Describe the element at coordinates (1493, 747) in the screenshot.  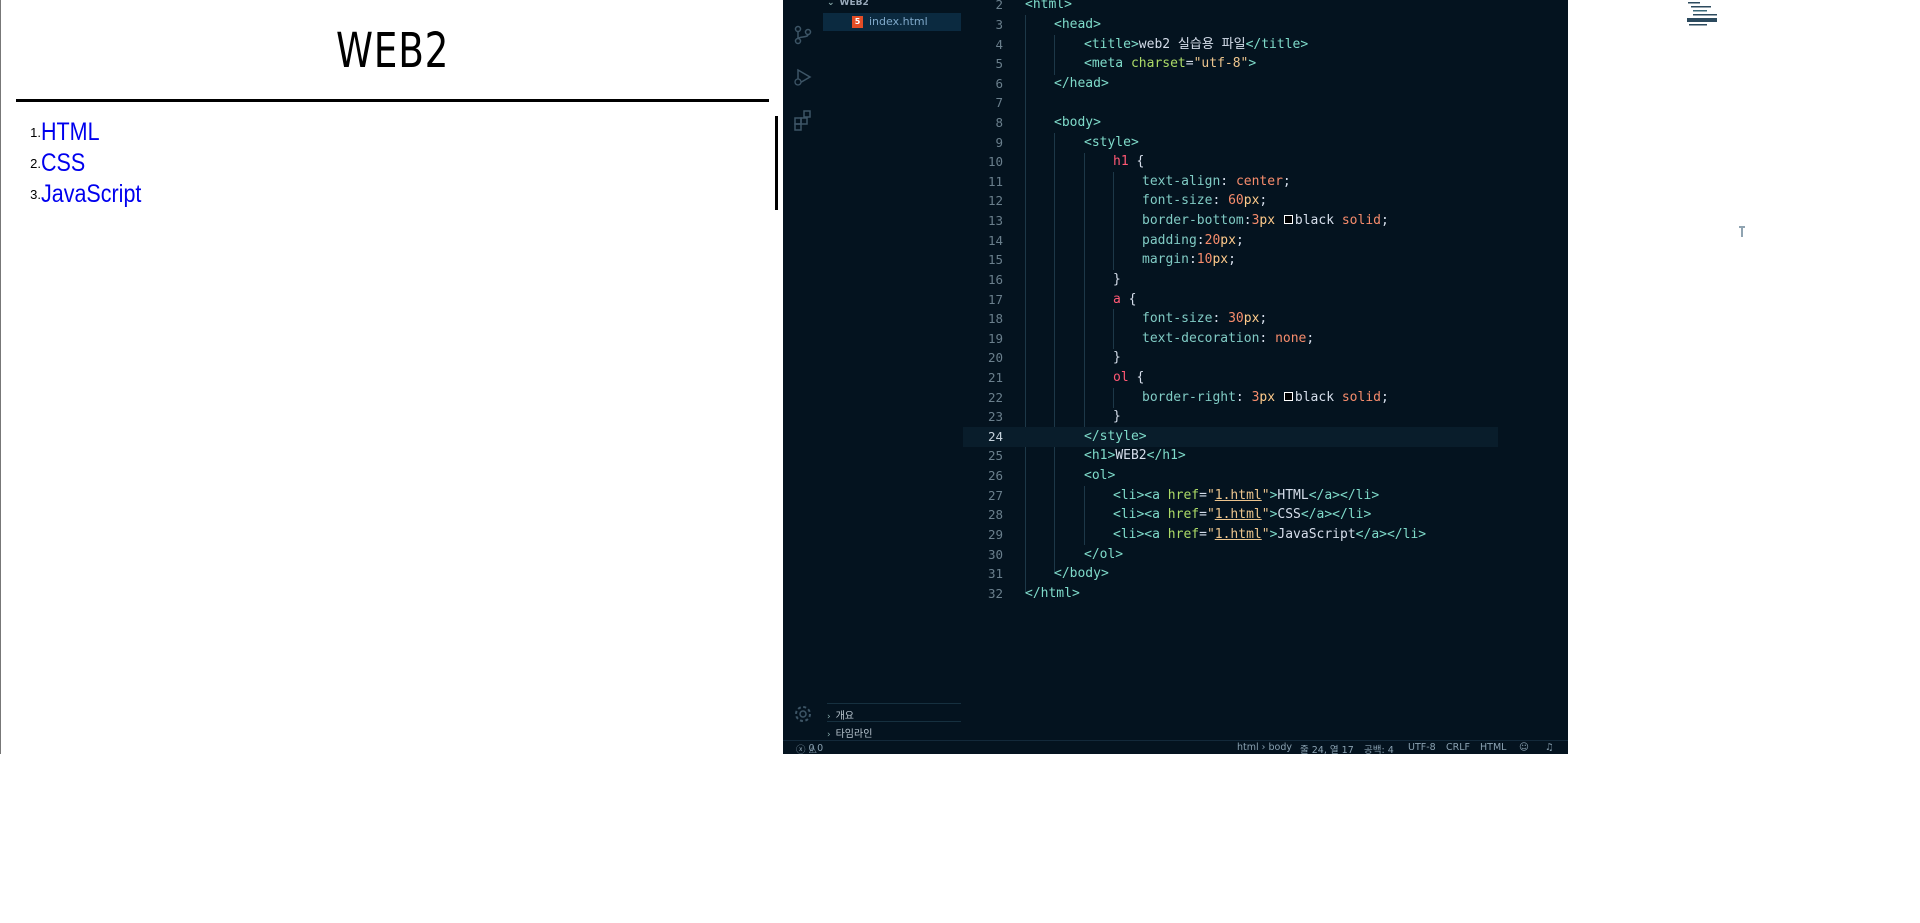
I see `language-mode: HTML` at that location.